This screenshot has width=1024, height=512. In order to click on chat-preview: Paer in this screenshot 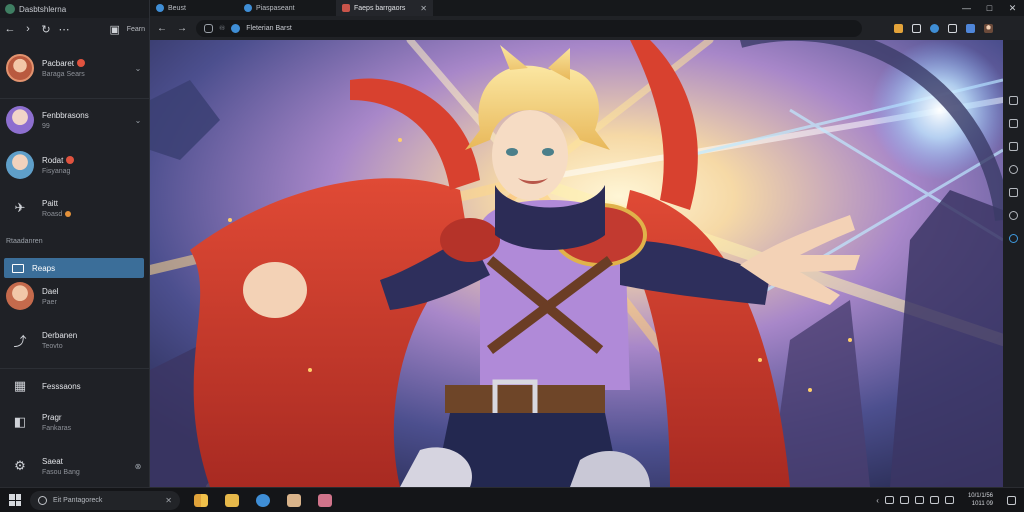, I will do `click(49, 302)`.